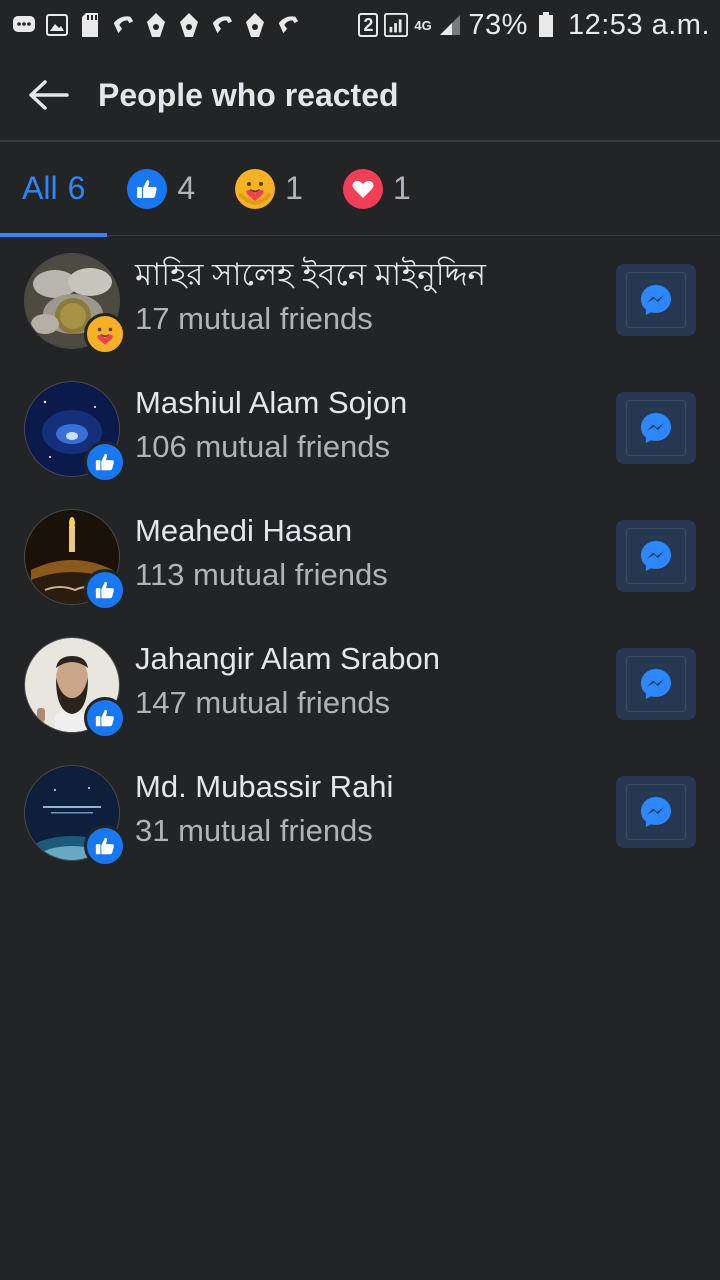 This screenshot has height=1280, width=720. Describe the element at coordinates (261, 554) in the screenshot. I see `person-info: Meahedi Hasan 113 mutual friends` at that location.